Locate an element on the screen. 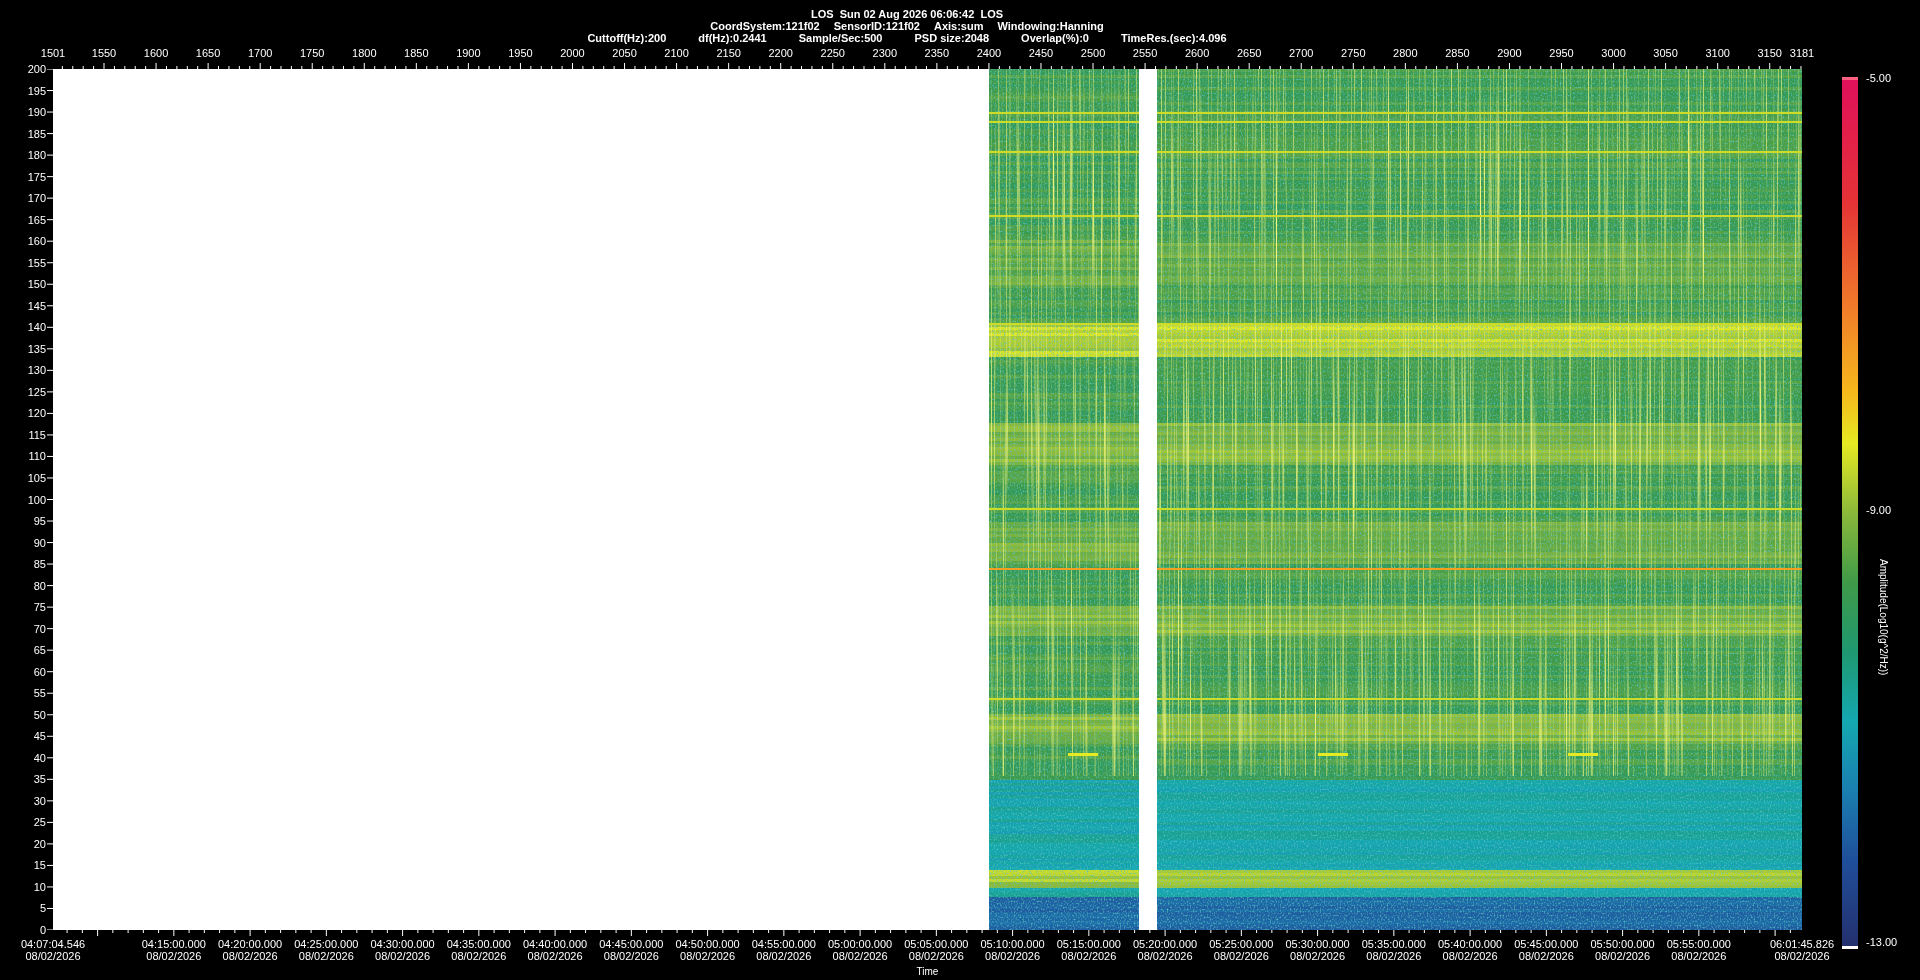 This screenshot has height=980, width=1920. axis-tick-label: 2650 is located at coordinates (1249, 53).